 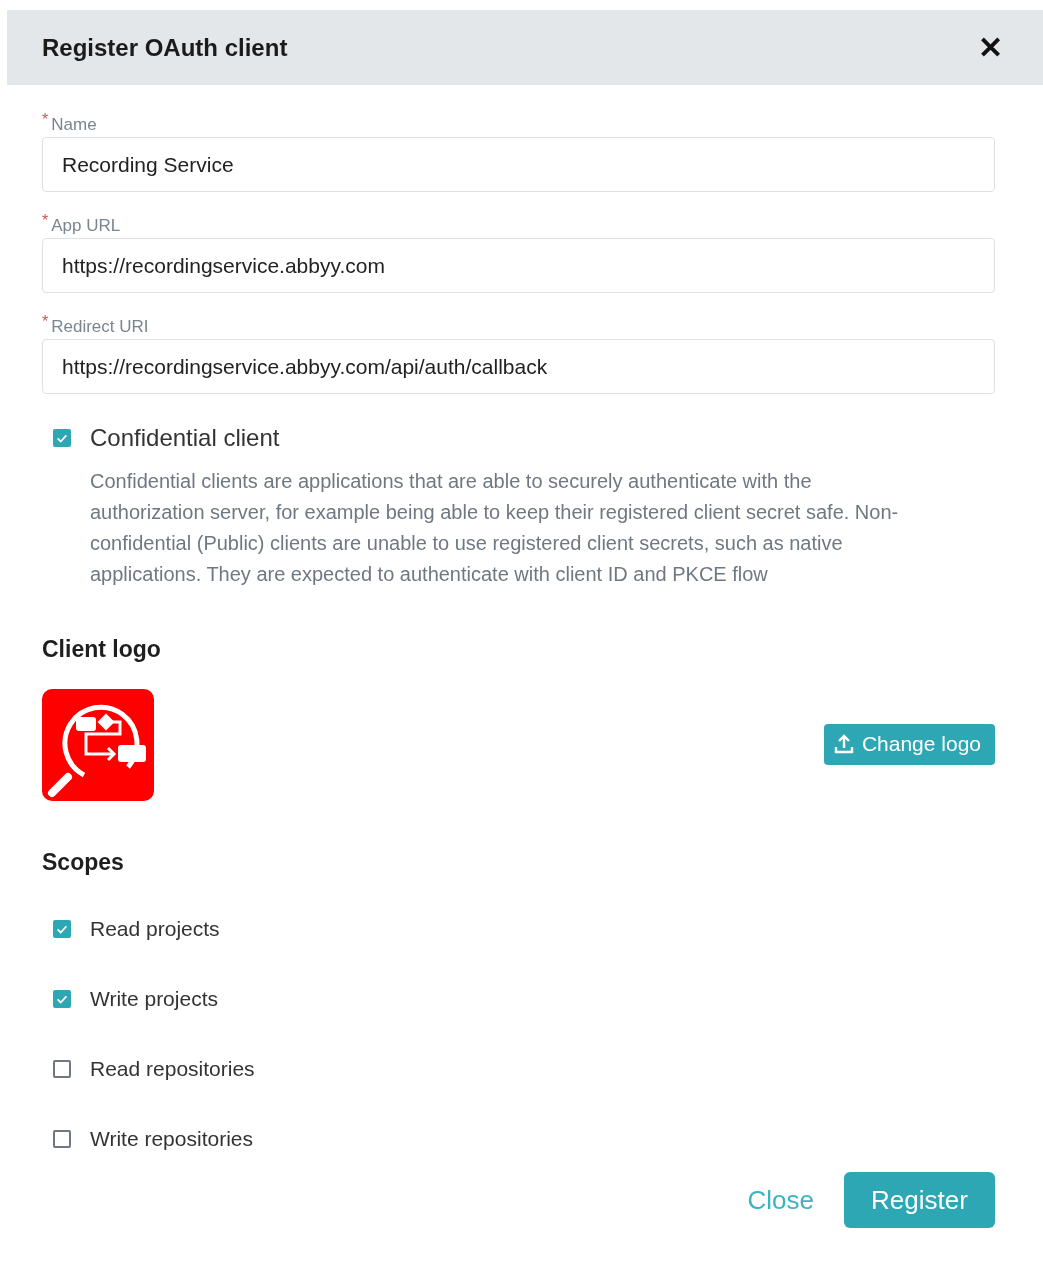 What do you see at coordinates (171, 1139) in the screenshot?
I see `checkbox-label: Write repositories` at bounding box center [171, 1139].